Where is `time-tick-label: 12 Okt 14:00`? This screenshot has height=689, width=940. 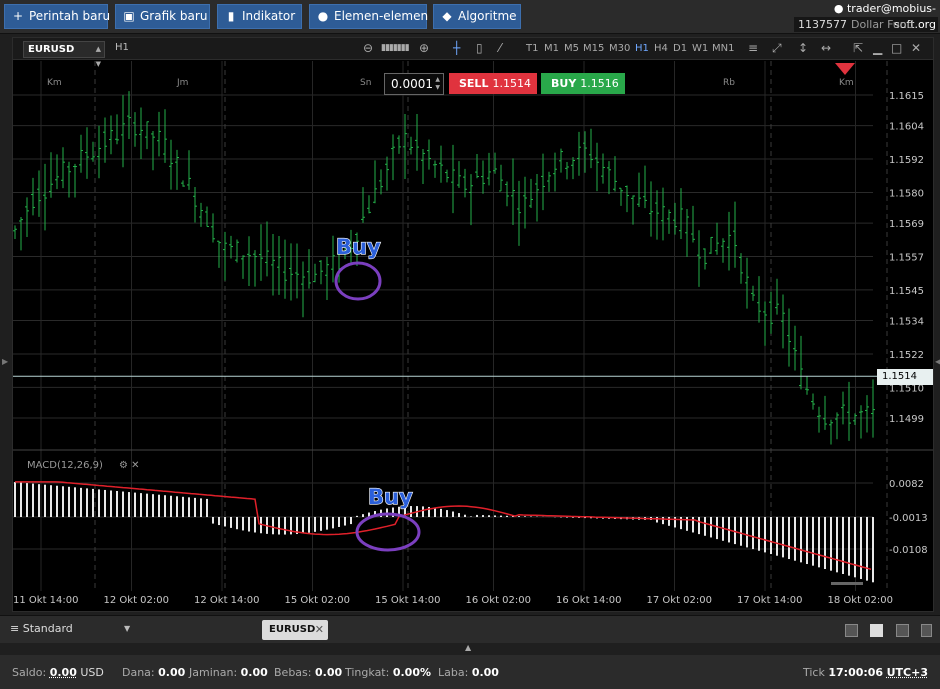
time-tick-label: 12 Okt 14:00 is located at coordinates (226, 600).